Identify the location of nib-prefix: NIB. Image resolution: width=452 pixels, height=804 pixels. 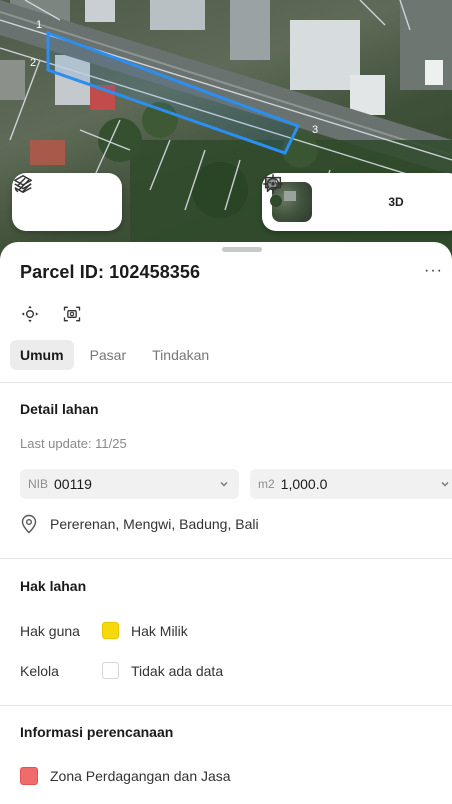
(38, 484).